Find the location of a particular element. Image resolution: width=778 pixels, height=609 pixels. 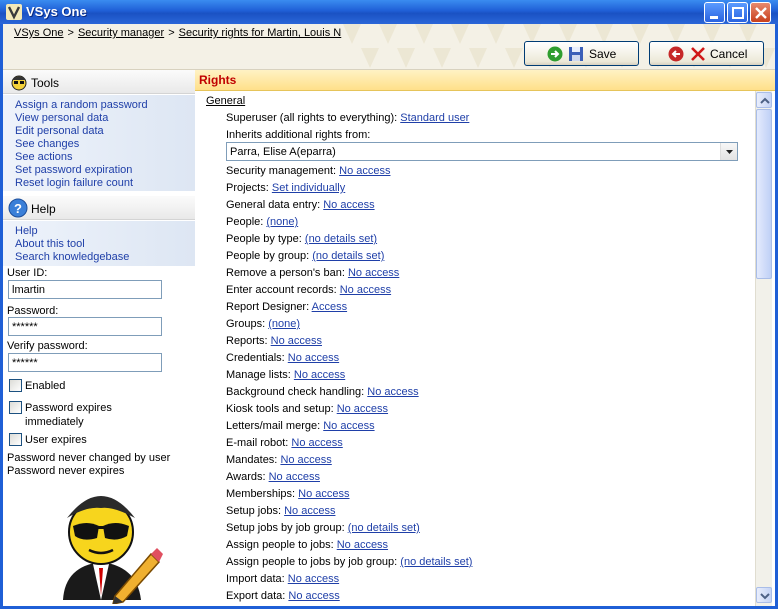

scroll-up-button is located at coordinates (764, 100).